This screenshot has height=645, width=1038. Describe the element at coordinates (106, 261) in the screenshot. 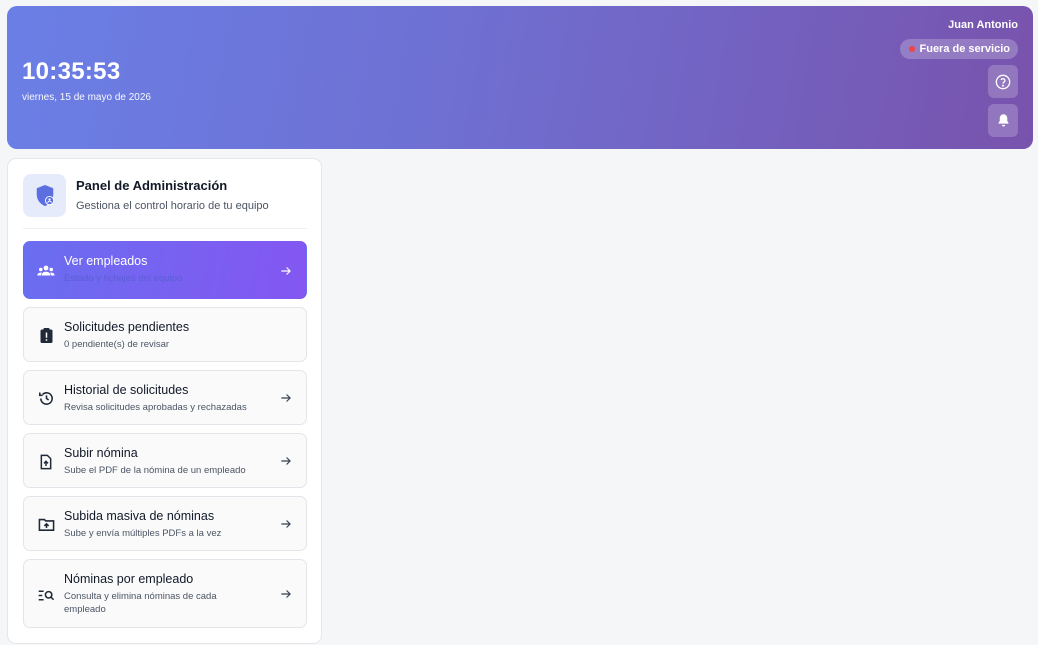

I see `menu-item-title: Ver empleados` at that location.